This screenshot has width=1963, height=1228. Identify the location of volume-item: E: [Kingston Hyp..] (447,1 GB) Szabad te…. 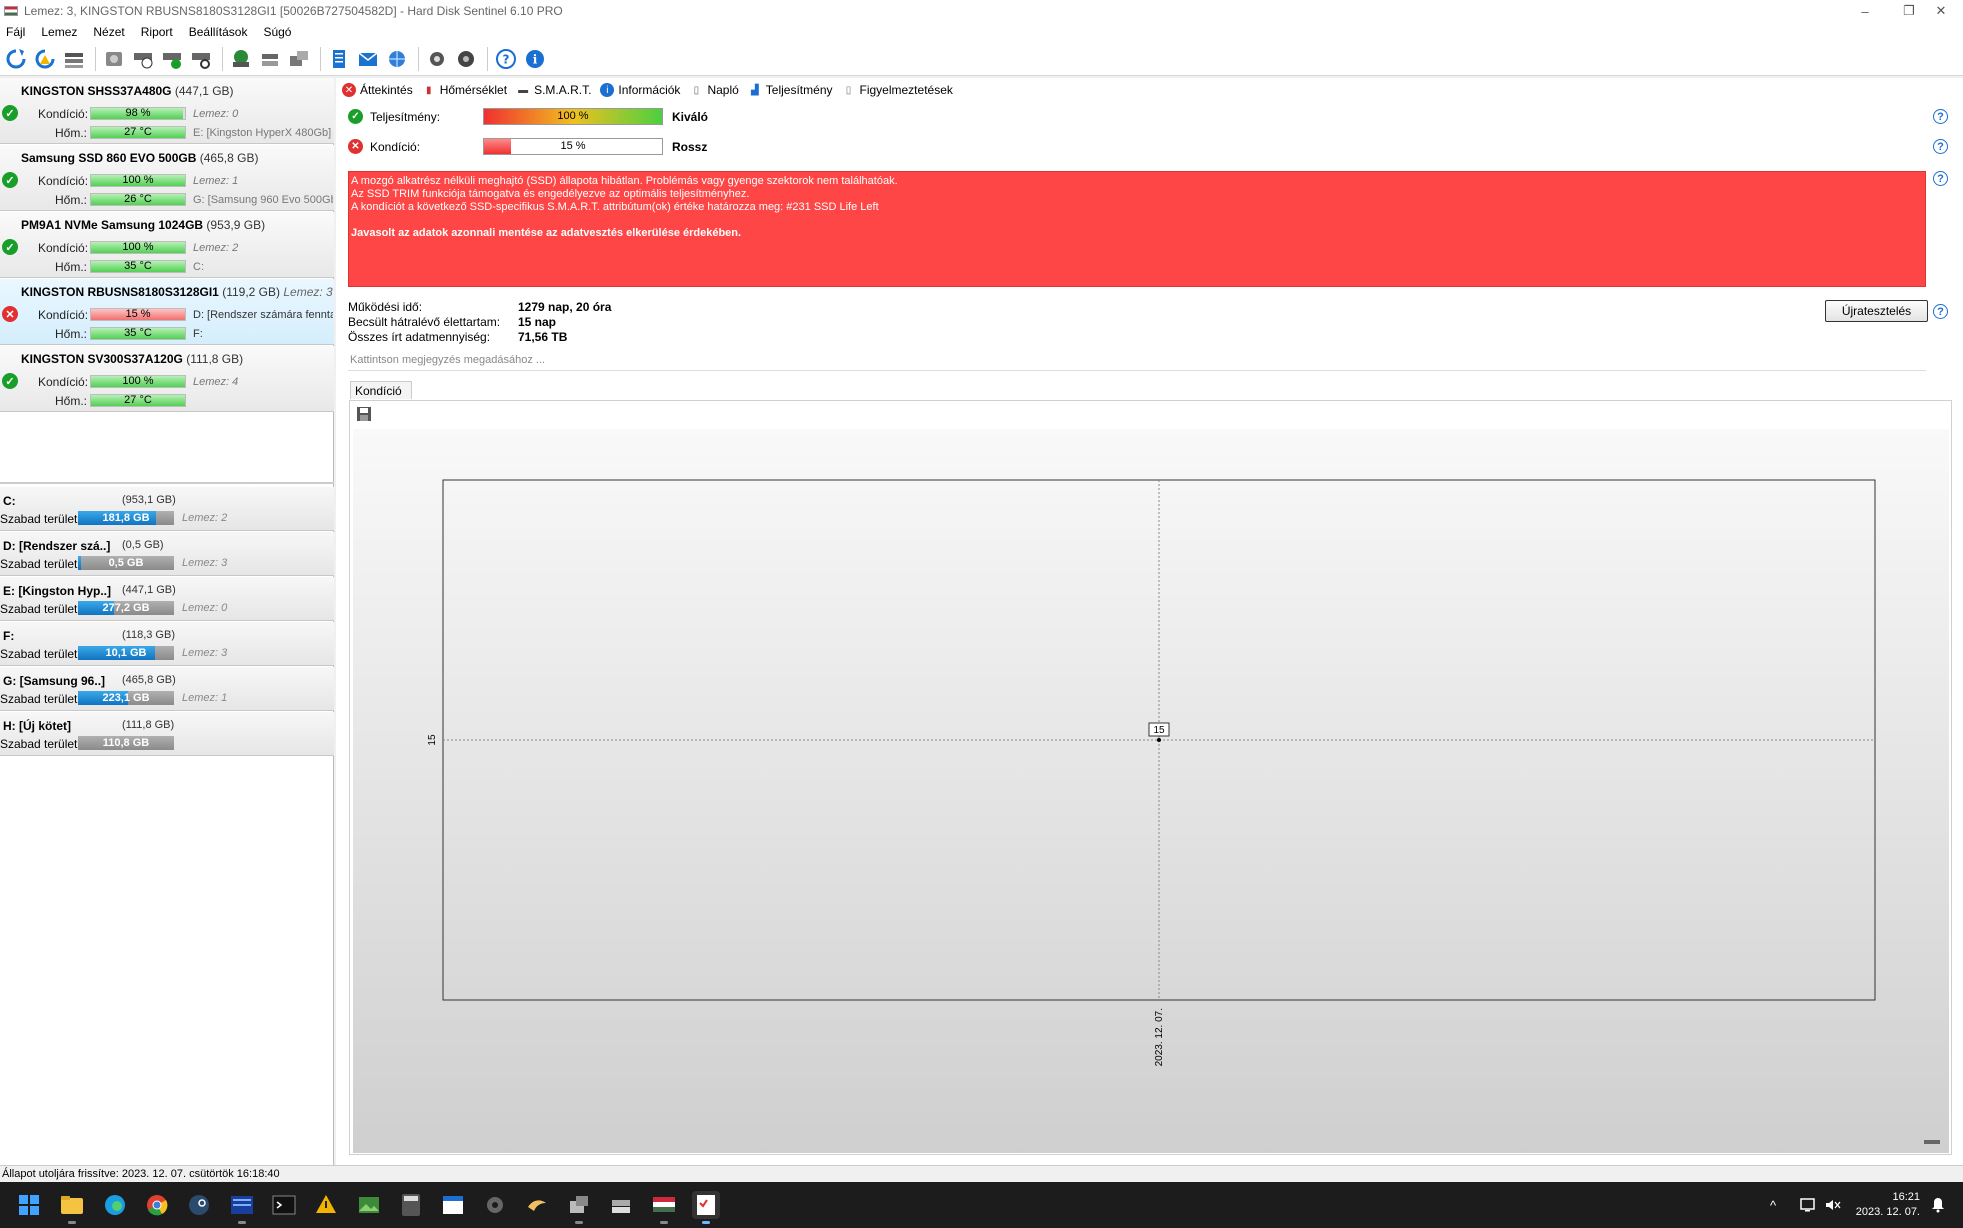
(167, 599).